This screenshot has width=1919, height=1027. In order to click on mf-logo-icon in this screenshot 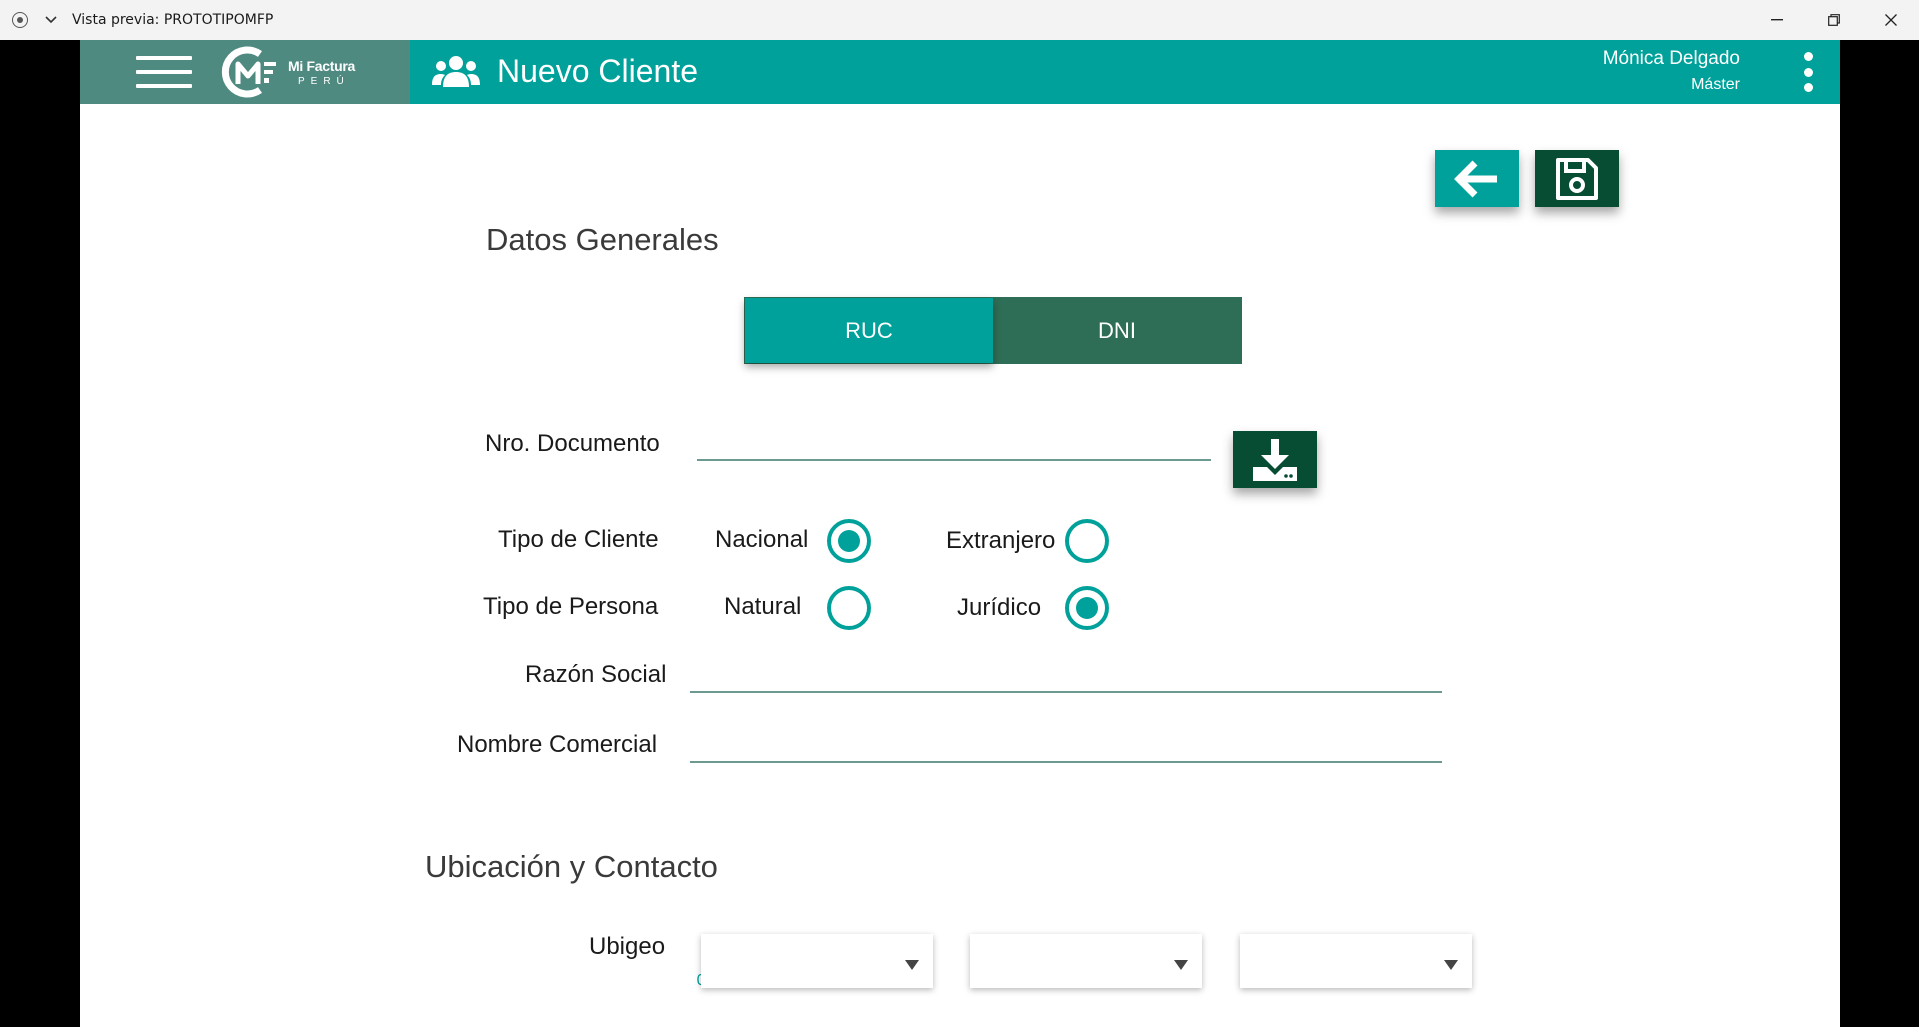, I will do `click(248, 72)`.